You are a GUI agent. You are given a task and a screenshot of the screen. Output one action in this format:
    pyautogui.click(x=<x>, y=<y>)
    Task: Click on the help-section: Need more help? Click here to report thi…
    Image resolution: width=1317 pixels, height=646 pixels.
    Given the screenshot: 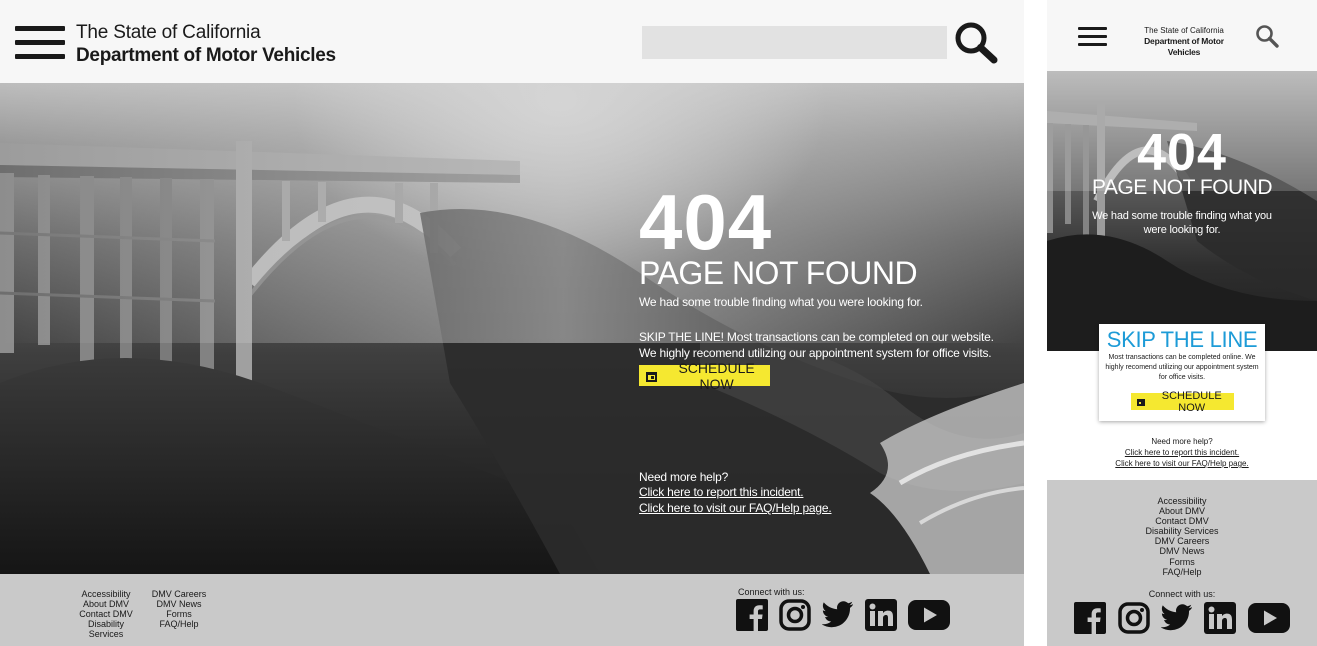 What is the action you would take?
    pyautogui.click(x=1182, y=452)
    